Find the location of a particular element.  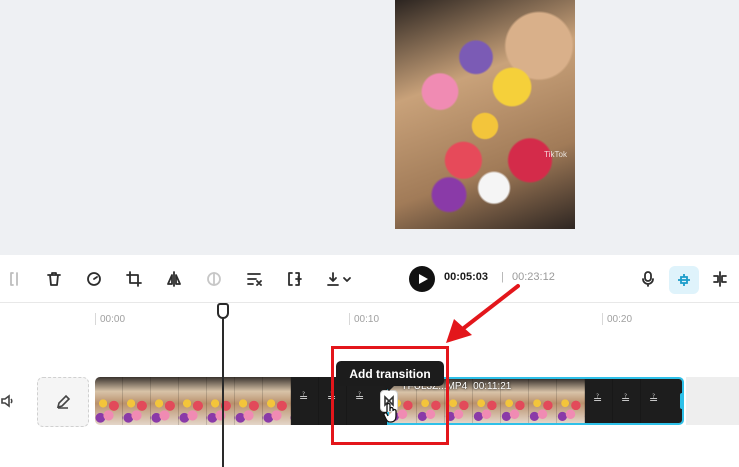

editing-toolbar is located at coordinates (369, 279).